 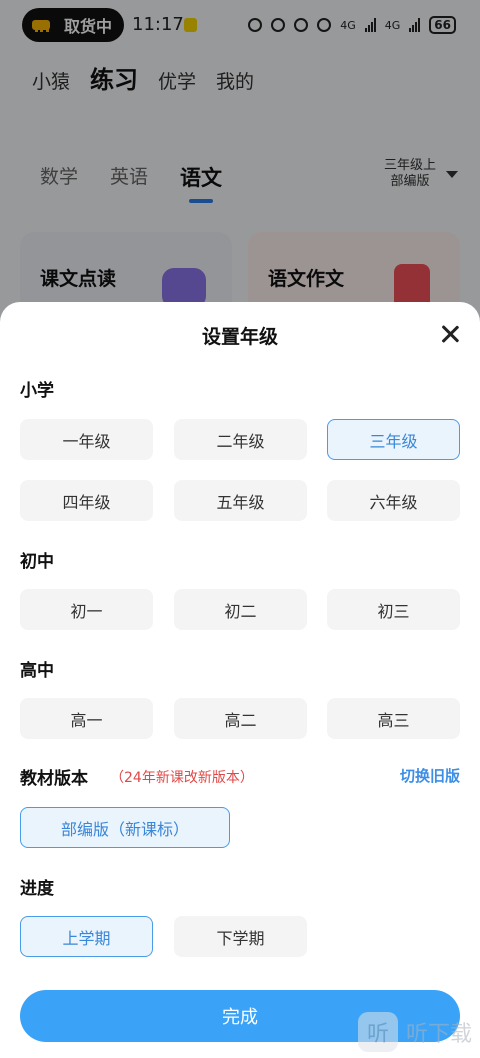 What do you see at coordinates (450, 334) in the screenshot?
I see `close-icon` at bounding box center [450, 334].